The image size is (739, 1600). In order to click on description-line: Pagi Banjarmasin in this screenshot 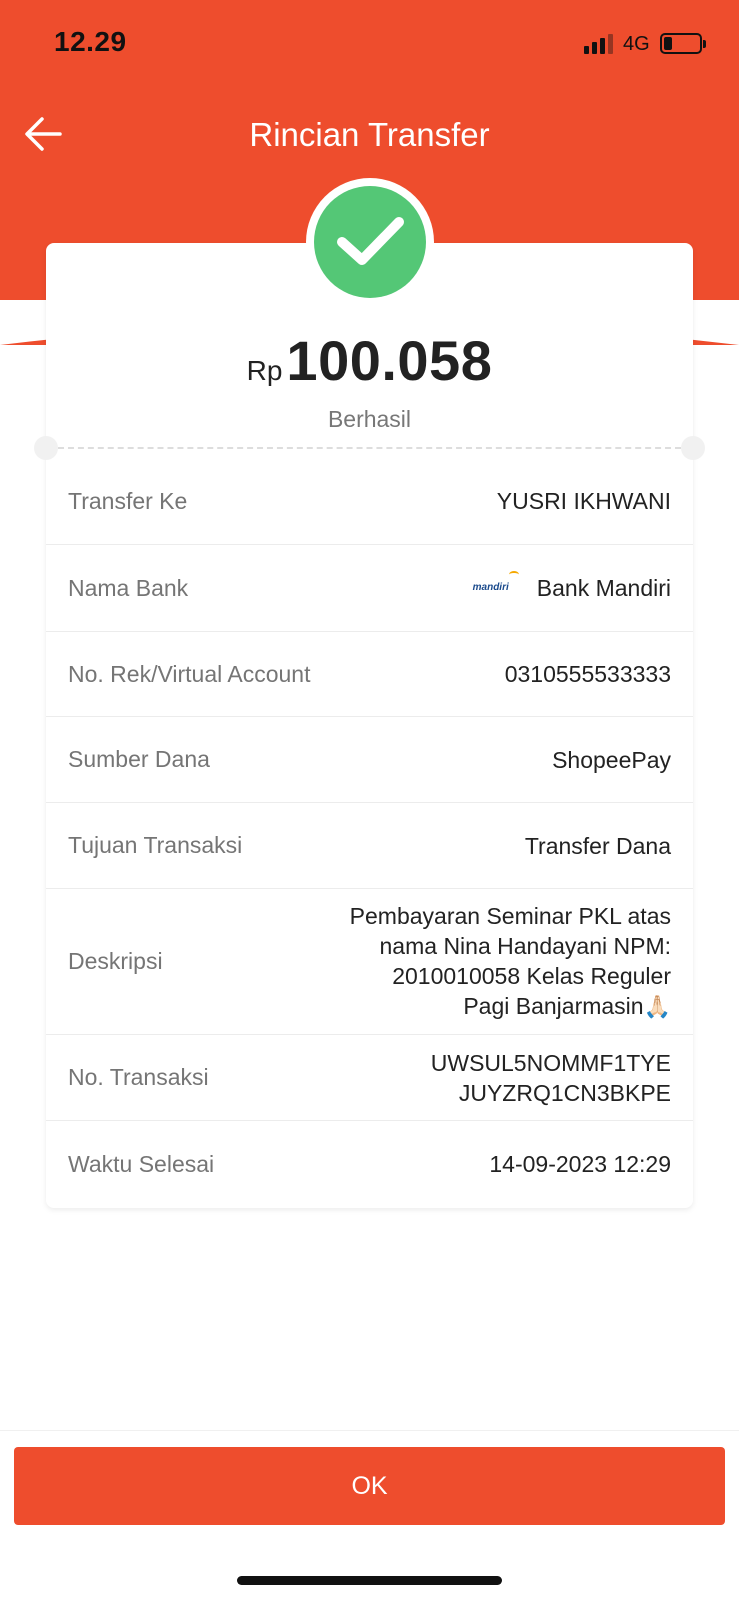, I will do `click(553, 1006)`.